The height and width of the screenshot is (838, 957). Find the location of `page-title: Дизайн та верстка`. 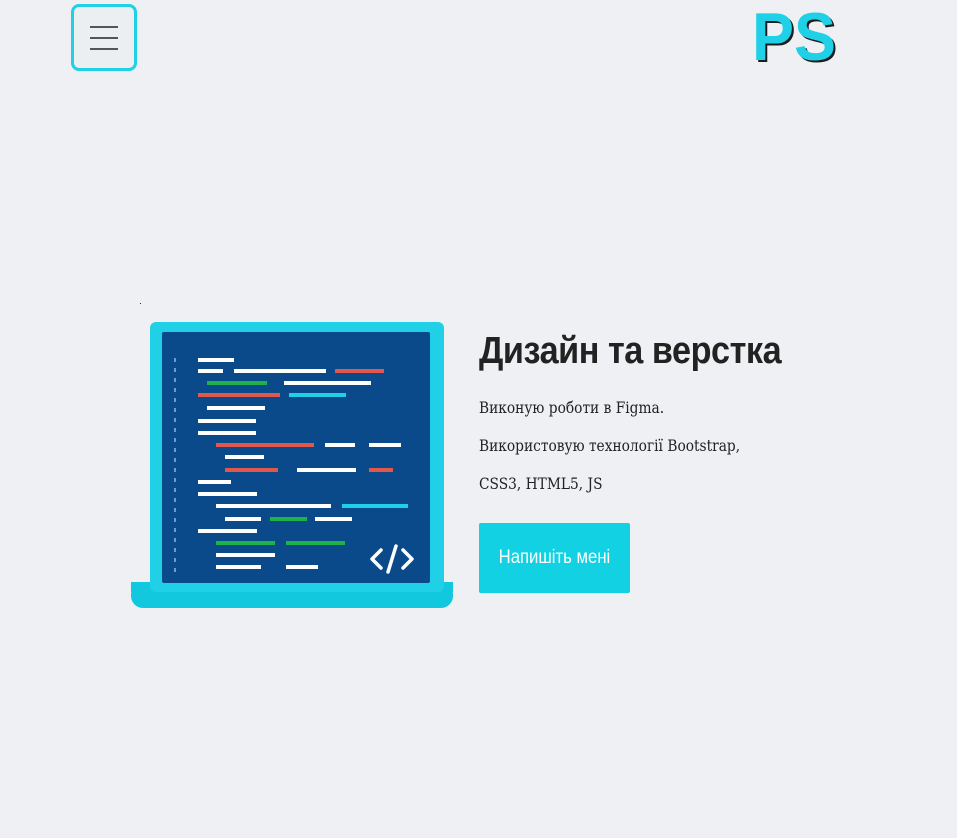

page-title: Дизайн та верстка is located at coordinates (630, 351).